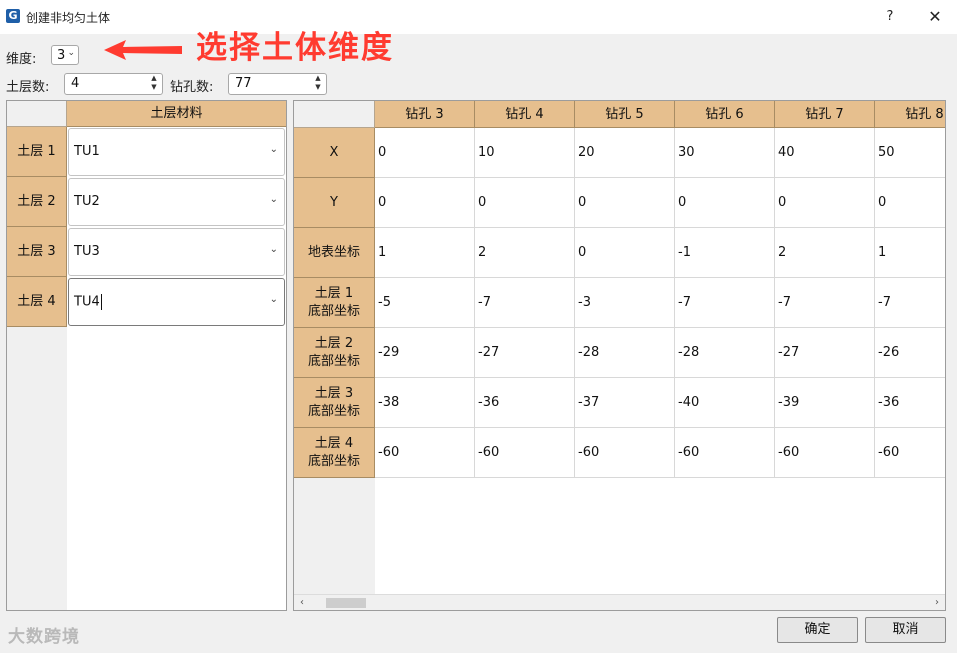 The image size is (957, 653). Describe the element at coordinates (28, 87) in the screenshot. I see `soil-layers-label: 土层数:` at that location.